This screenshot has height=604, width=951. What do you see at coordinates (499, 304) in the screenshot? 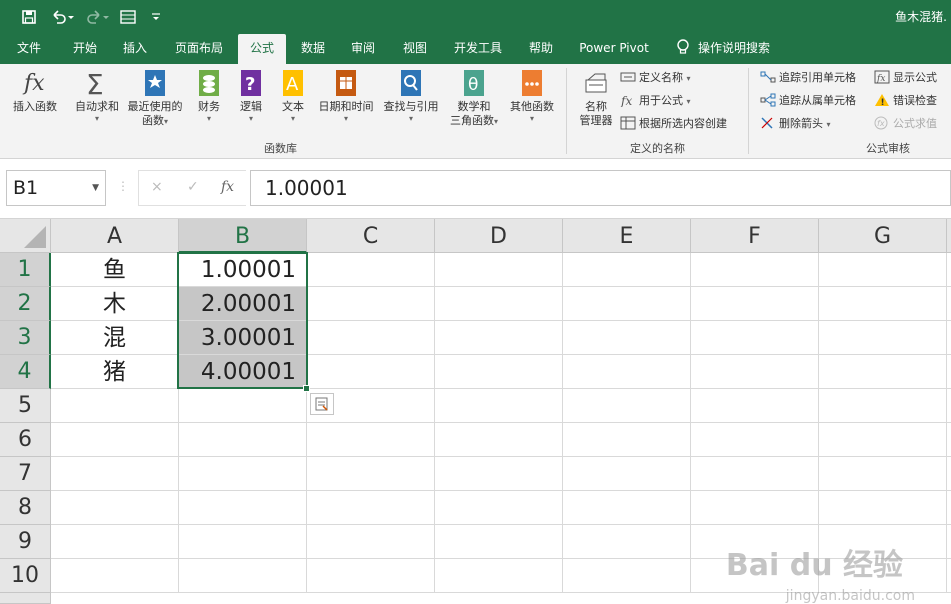
I see `cell-d2` at bounding box center [499, 304].